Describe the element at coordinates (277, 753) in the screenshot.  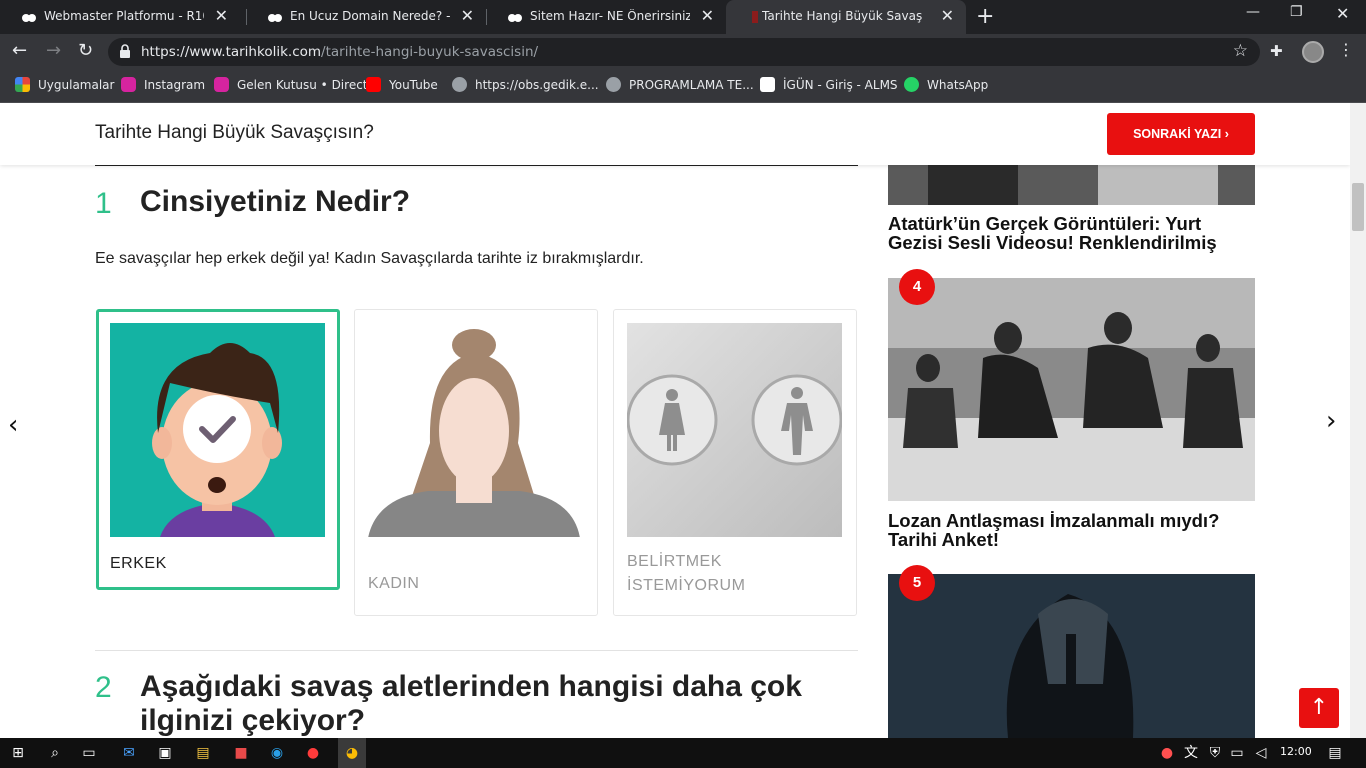
I see `edge-icon: ◉` at that location.